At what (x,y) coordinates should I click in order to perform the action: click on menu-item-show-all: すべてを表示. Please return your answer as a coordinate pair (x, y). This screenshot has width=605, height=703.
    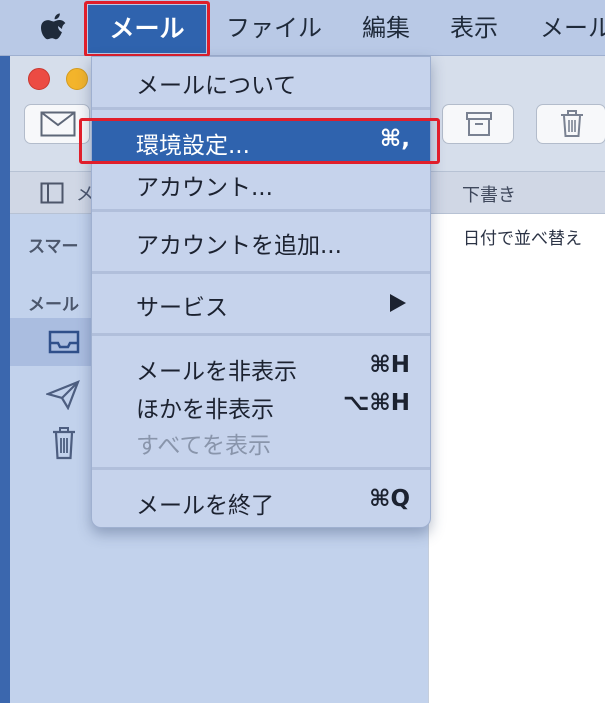
    Looking at the image, I should click on (261, 441).